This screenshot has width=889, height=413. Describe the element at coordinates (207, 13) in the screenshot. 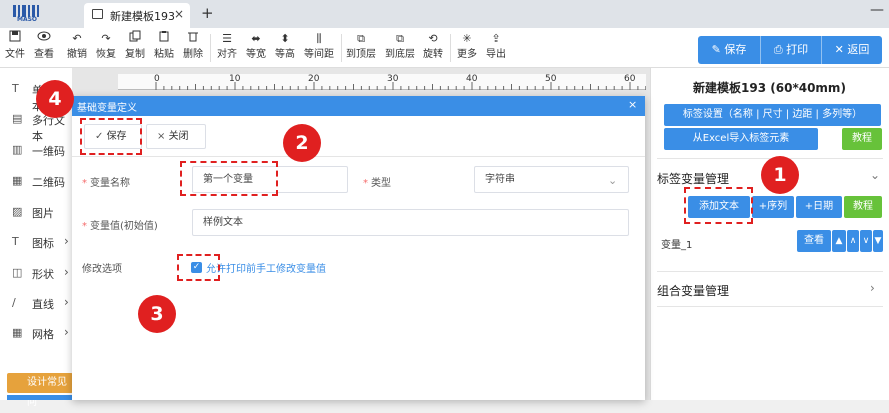

I see `add-tab-icon: +` at that location.